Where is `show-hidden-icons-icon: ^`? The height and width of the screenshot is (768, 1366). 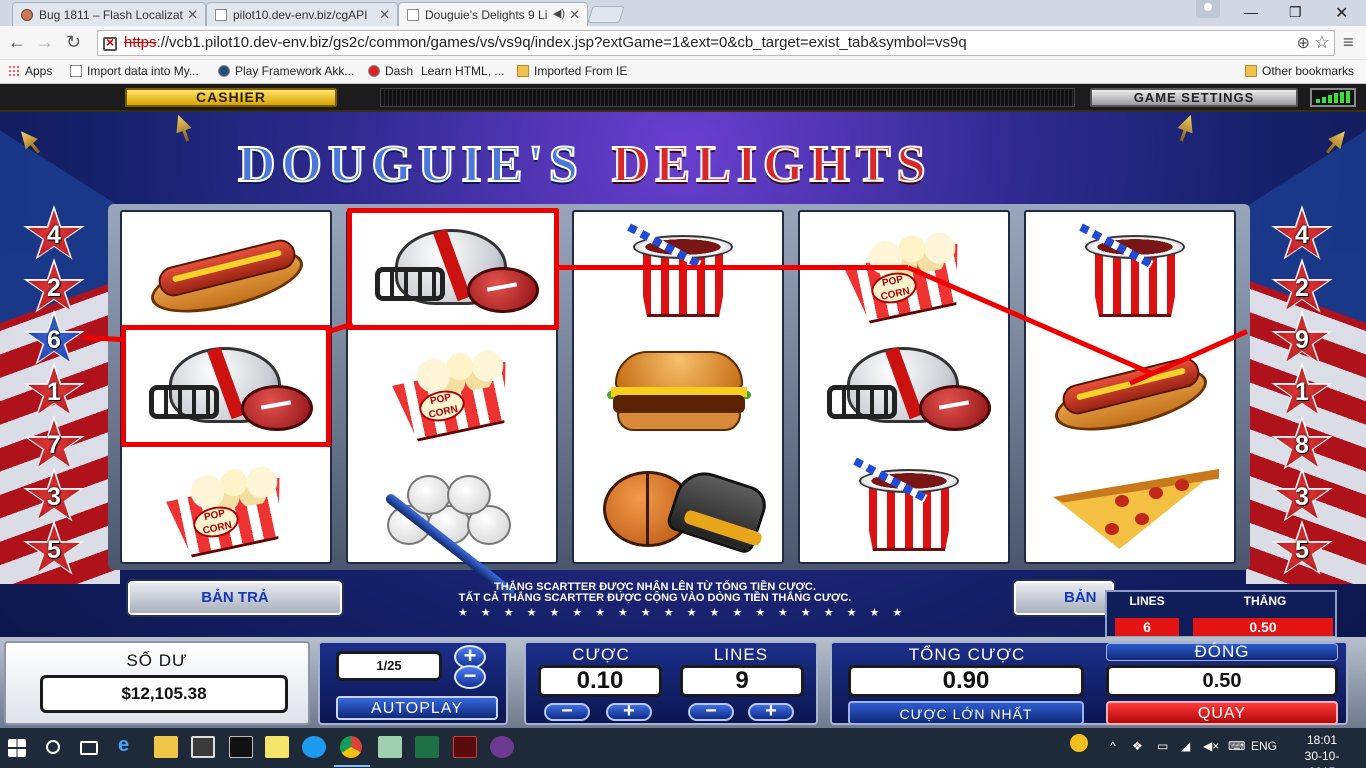
show-hidden-icons-icon: ^ is located at coordinates (1113, 746).